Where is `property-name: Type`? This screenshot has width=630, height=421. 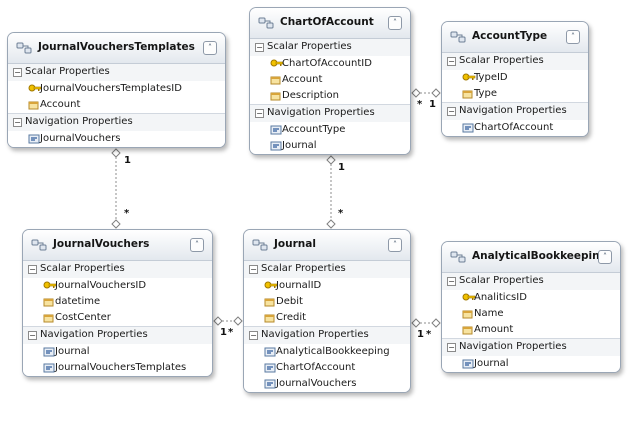 property-name: Type is located at coordinates (485, 93).